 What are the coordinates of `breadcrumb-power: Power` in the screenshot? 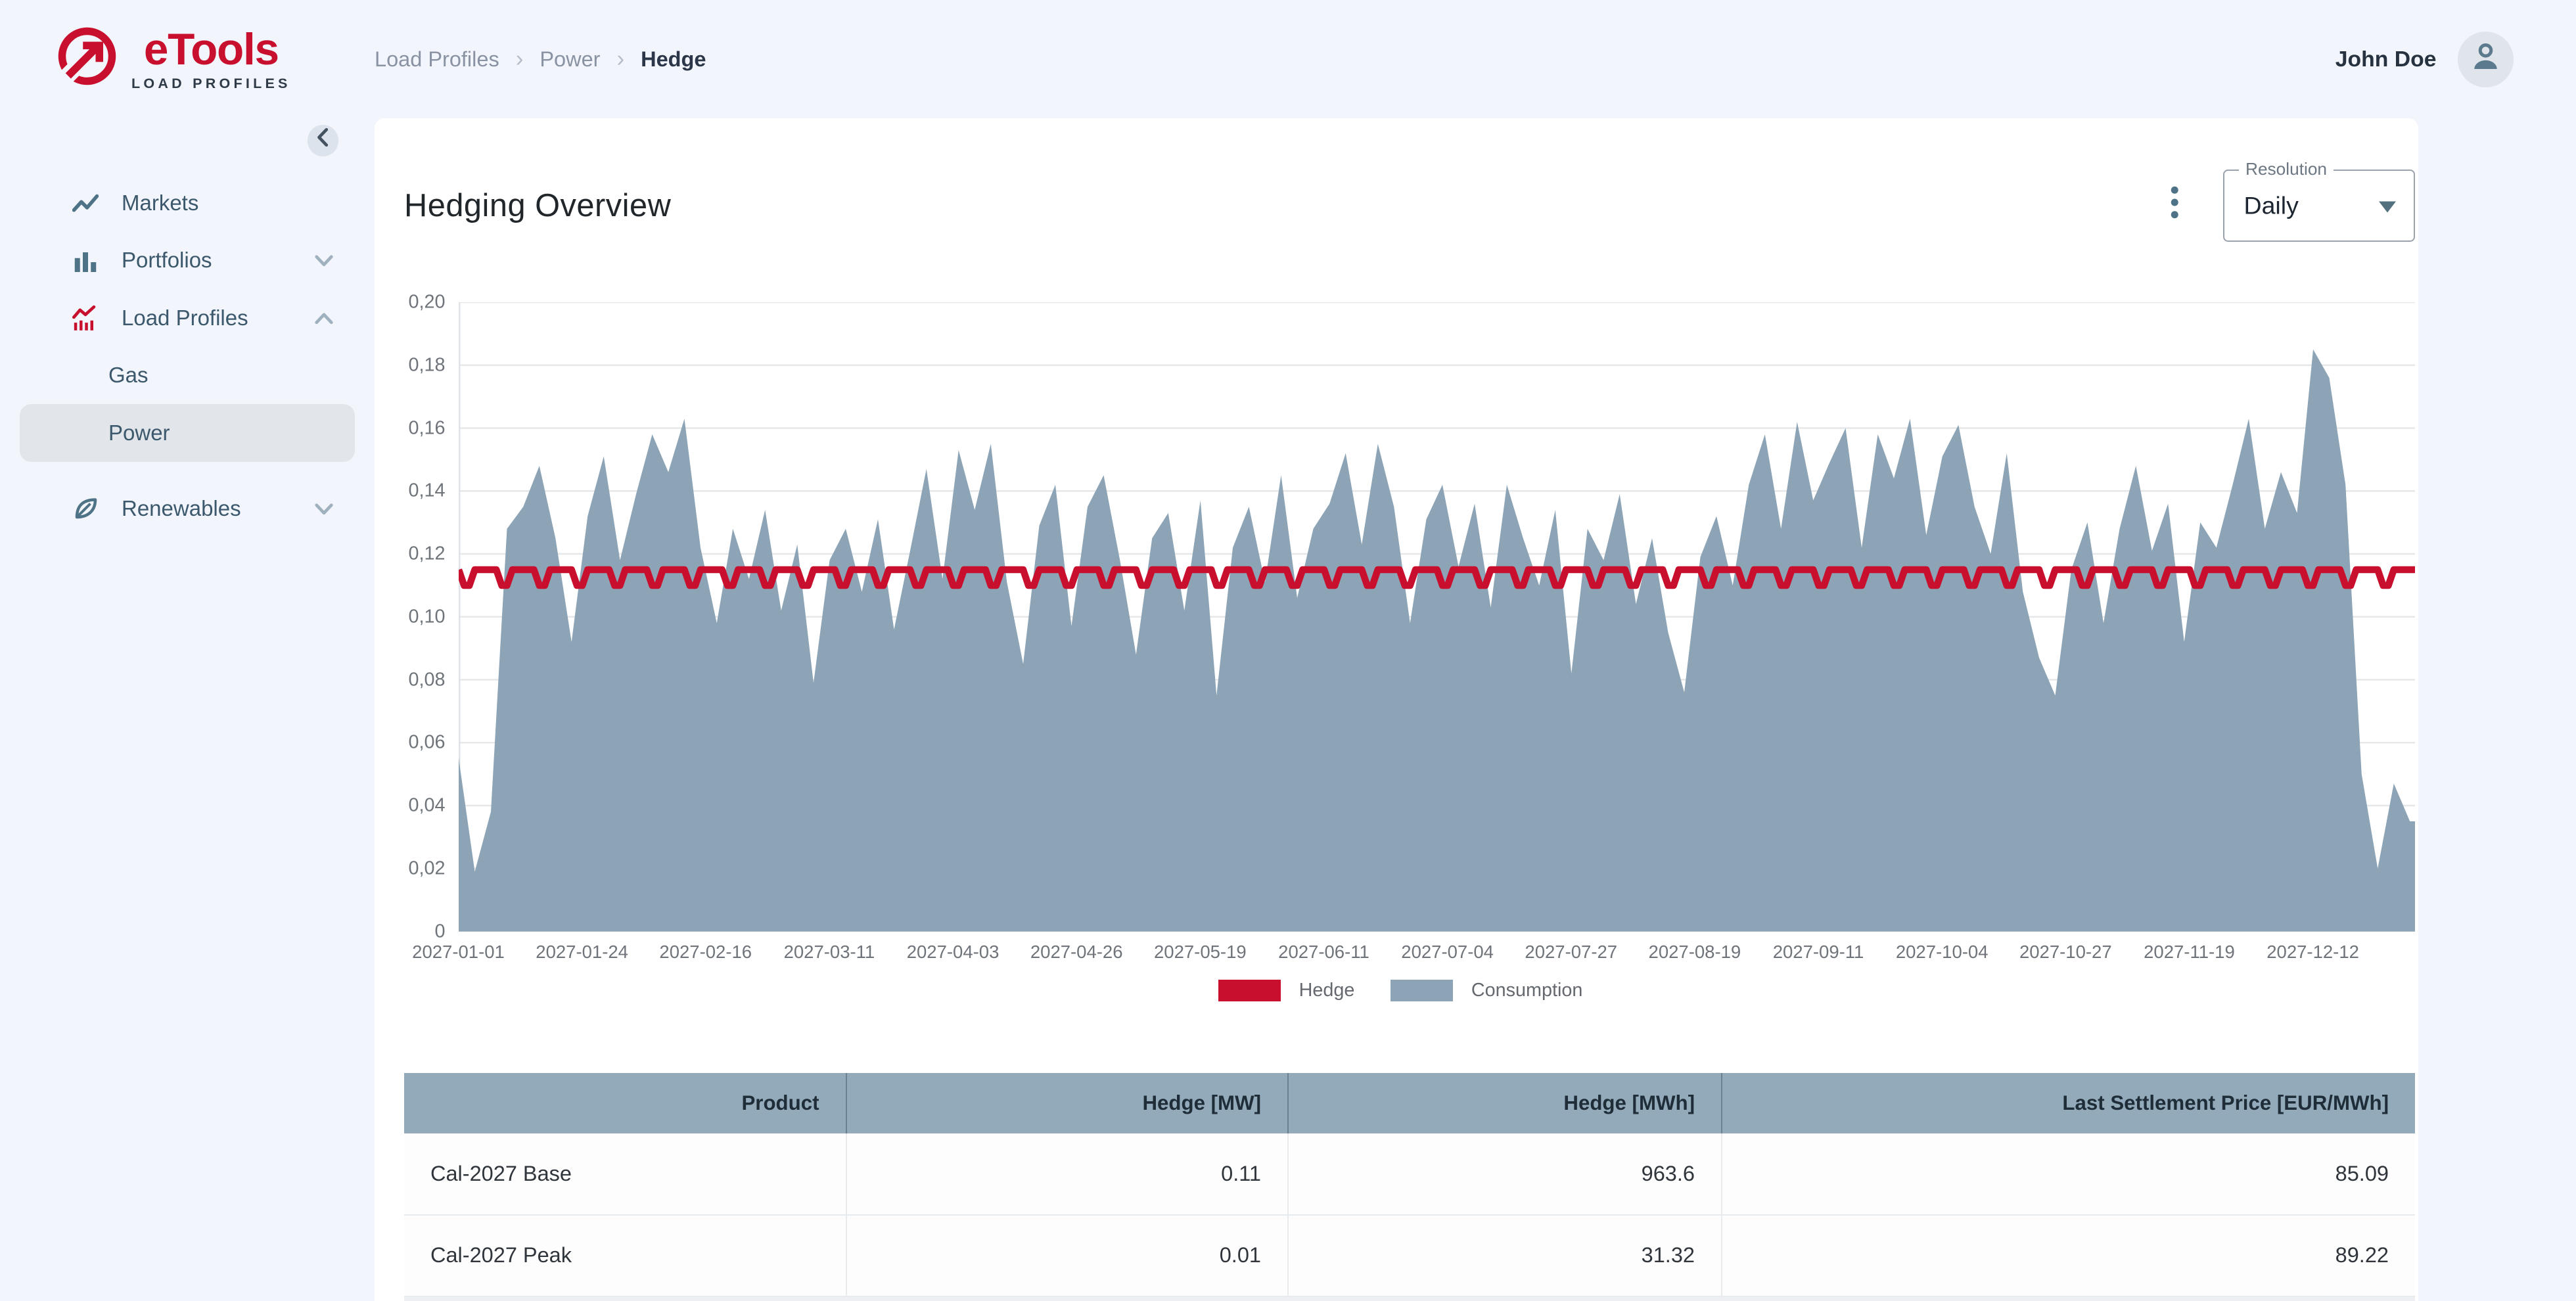 It's located at (570, 59).